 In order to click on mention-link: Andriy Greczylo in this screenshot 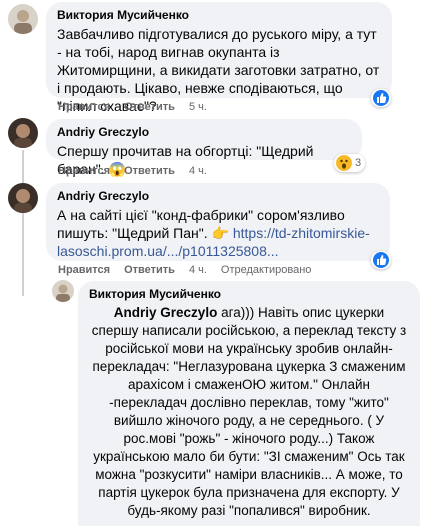, I will do `click(166, 312)`.